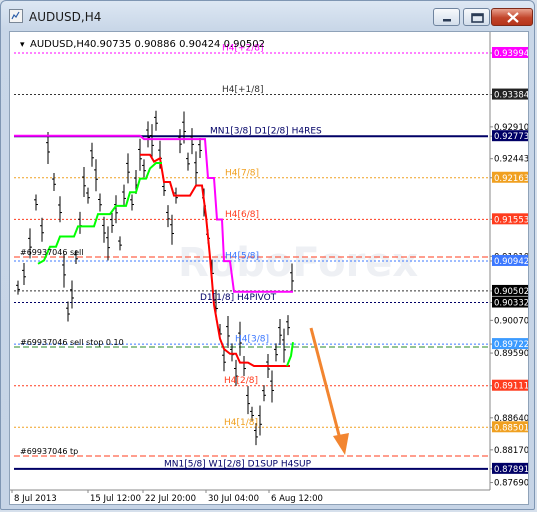 The image size is (537, 512). What do you see at coordinates (65, 17) in the screenshot?
I see `window-title: AUDUSD,H4` at bounding box center [65, 17].